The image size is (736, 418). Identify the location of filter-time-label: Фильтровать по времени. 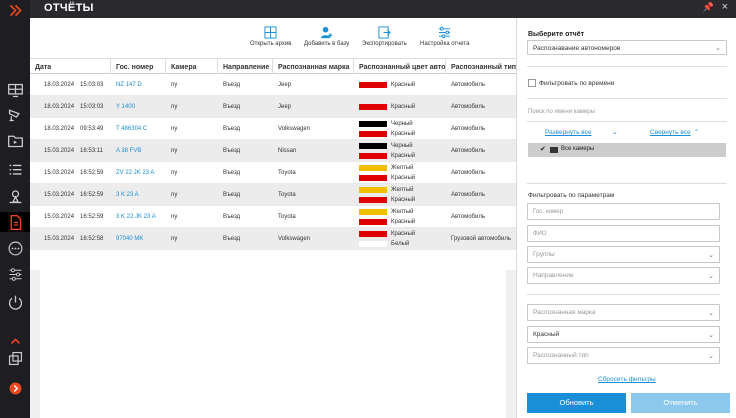
(577, 83).